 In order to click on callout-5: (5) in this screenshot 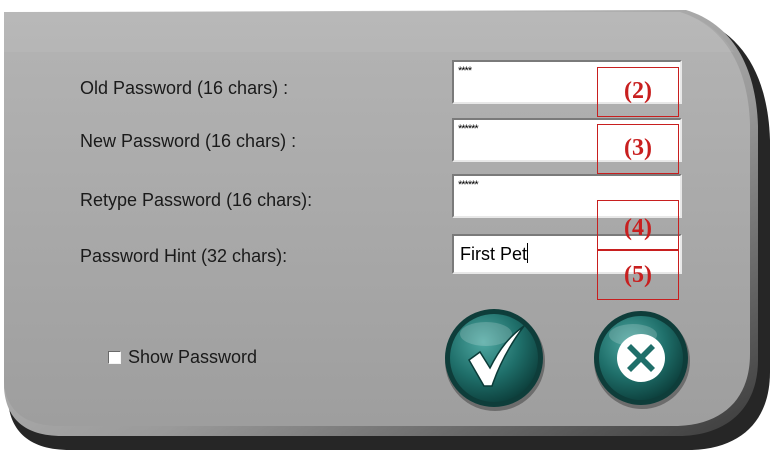, I will do `click(638, 275)`.